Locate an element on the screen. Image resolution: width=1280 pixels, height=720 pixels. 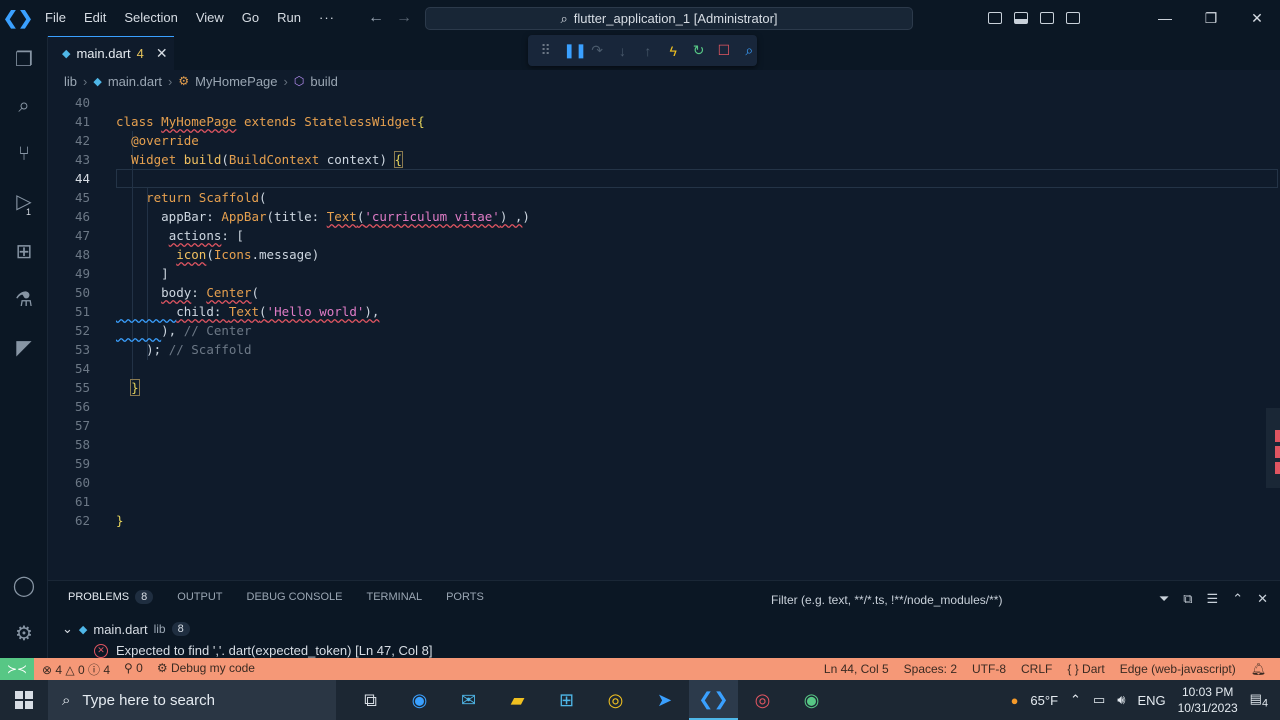
tab-problems: PROBLEMS 8 is located at coordinates (111, 597).